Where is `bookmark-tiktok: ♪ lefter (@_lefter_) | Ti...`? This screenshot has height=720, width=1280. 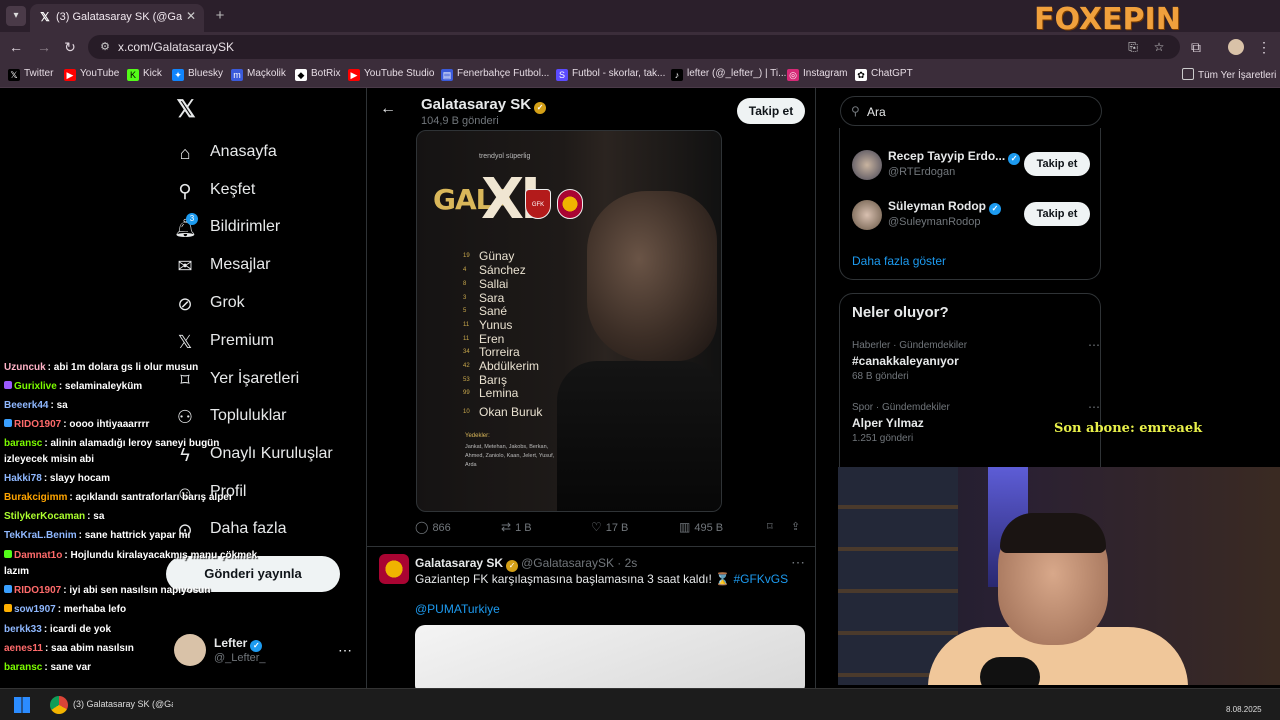 bookmark-tiktok: ♪ lefter (@_lefter_) | Ti... is located at coordinates (728, 75).